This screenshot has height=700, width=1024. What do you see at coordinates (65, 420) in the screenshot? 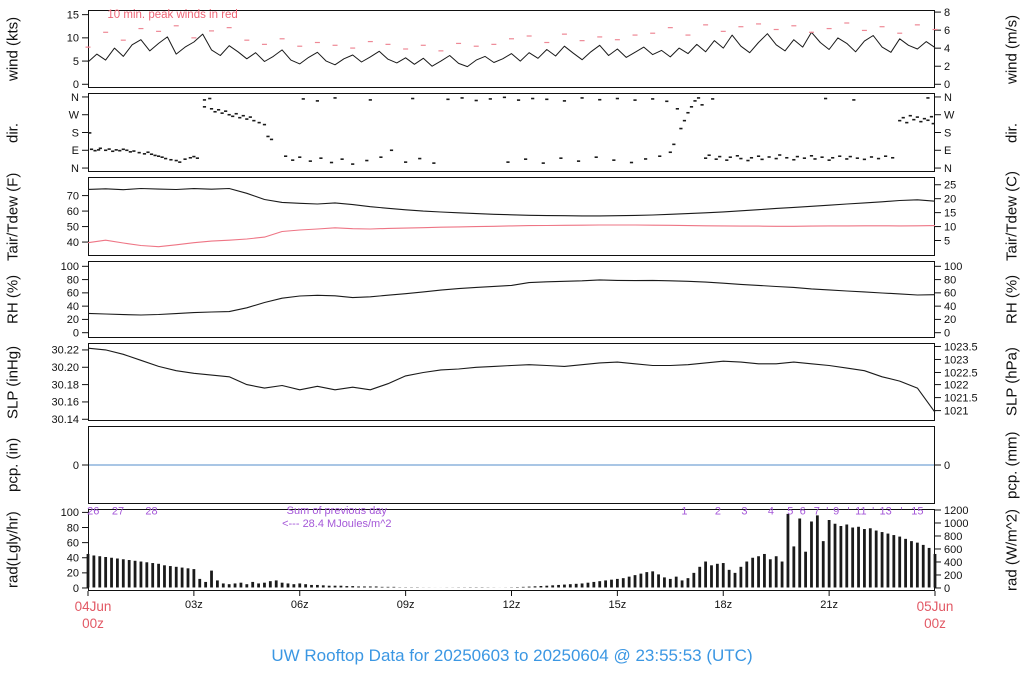
I see `svg-text: 30.14` at bounding box center [65, 420].